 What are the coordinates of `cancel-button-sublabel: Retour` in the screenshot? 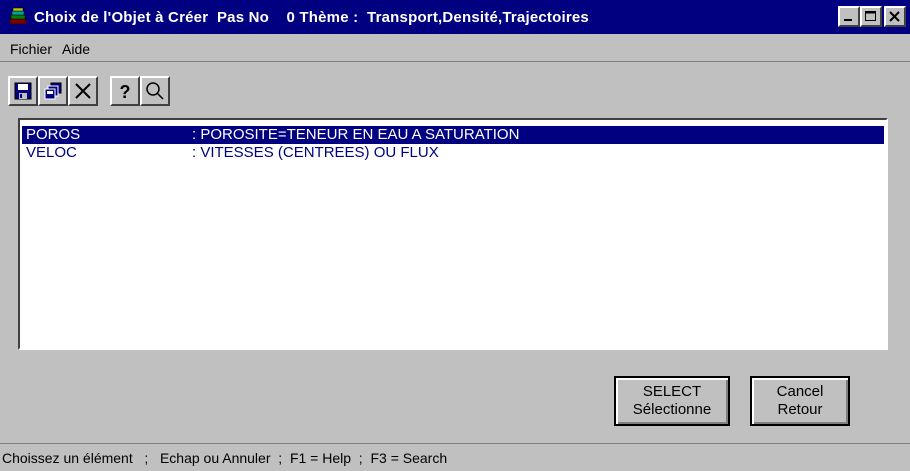 It's located at (800, 409).